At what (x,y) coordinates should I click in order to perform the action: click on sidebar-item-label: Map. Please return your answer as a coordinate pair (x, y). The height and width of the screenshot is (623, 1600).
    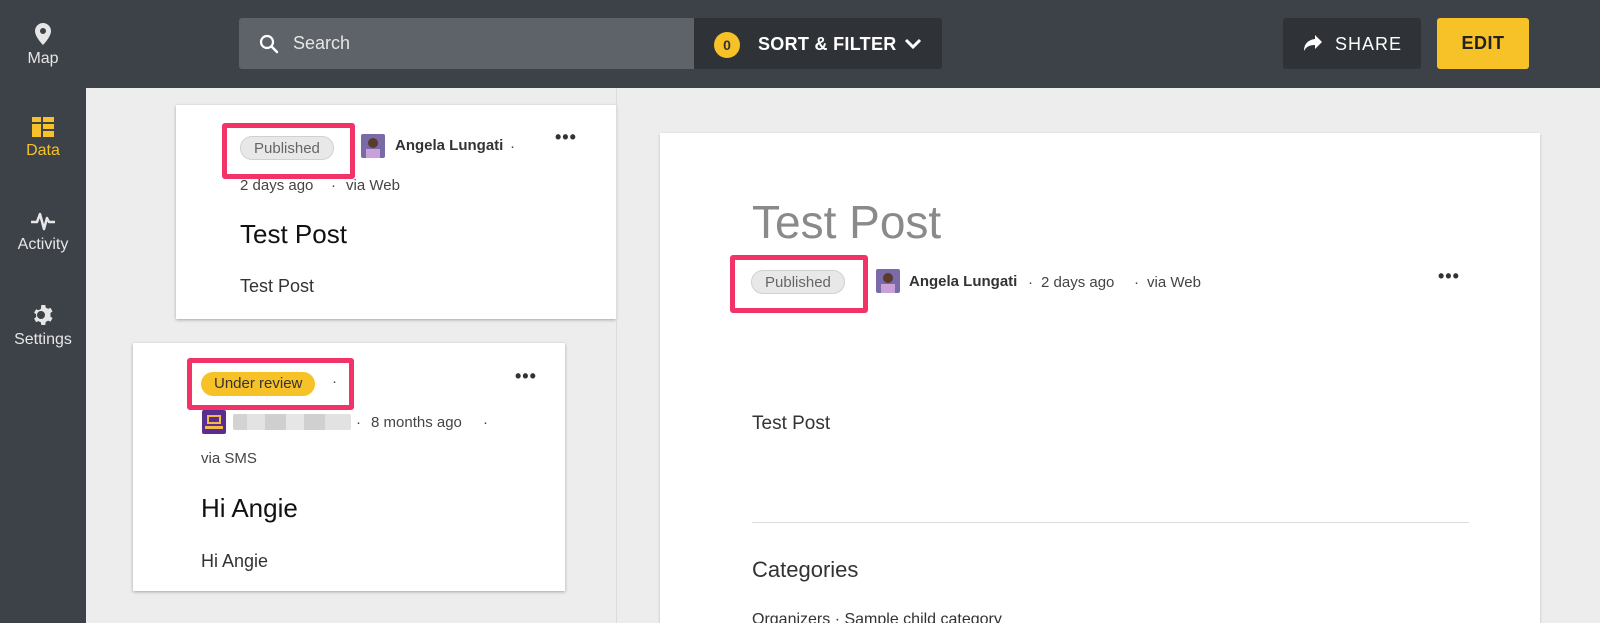
    Looking at the image, I should click on (43, 58).